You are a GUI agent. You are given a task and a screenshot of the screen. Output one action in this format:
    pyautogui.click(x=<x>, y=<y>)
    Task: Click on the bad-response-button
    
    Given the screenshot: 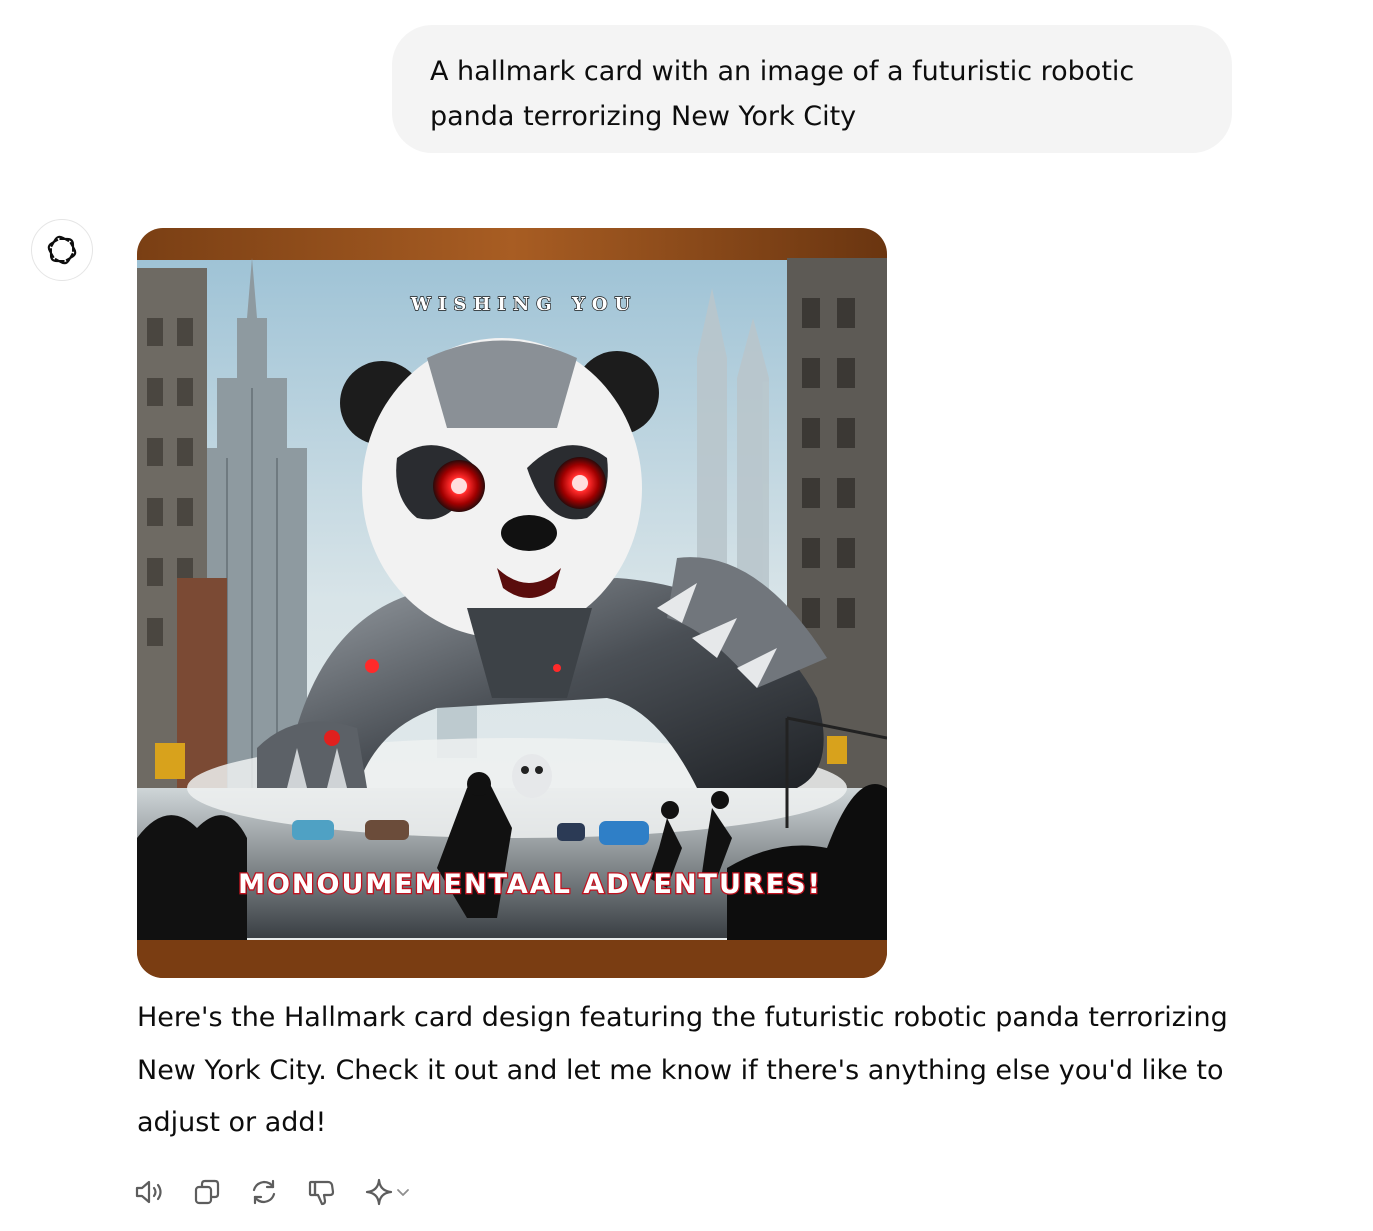 What is the action you would take?
    pyautogui.click(x=321, y=1192)
    